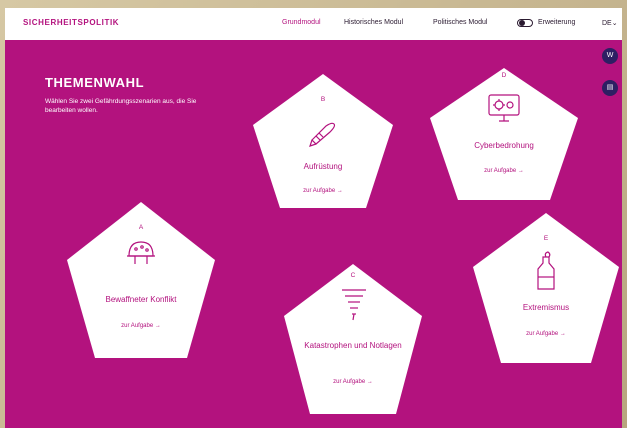  What do you see at coordinates (353, 345) in the screenshot?
I see `card-c-title: Katastrophen und Notlagen` at bounding box center [353, 345].